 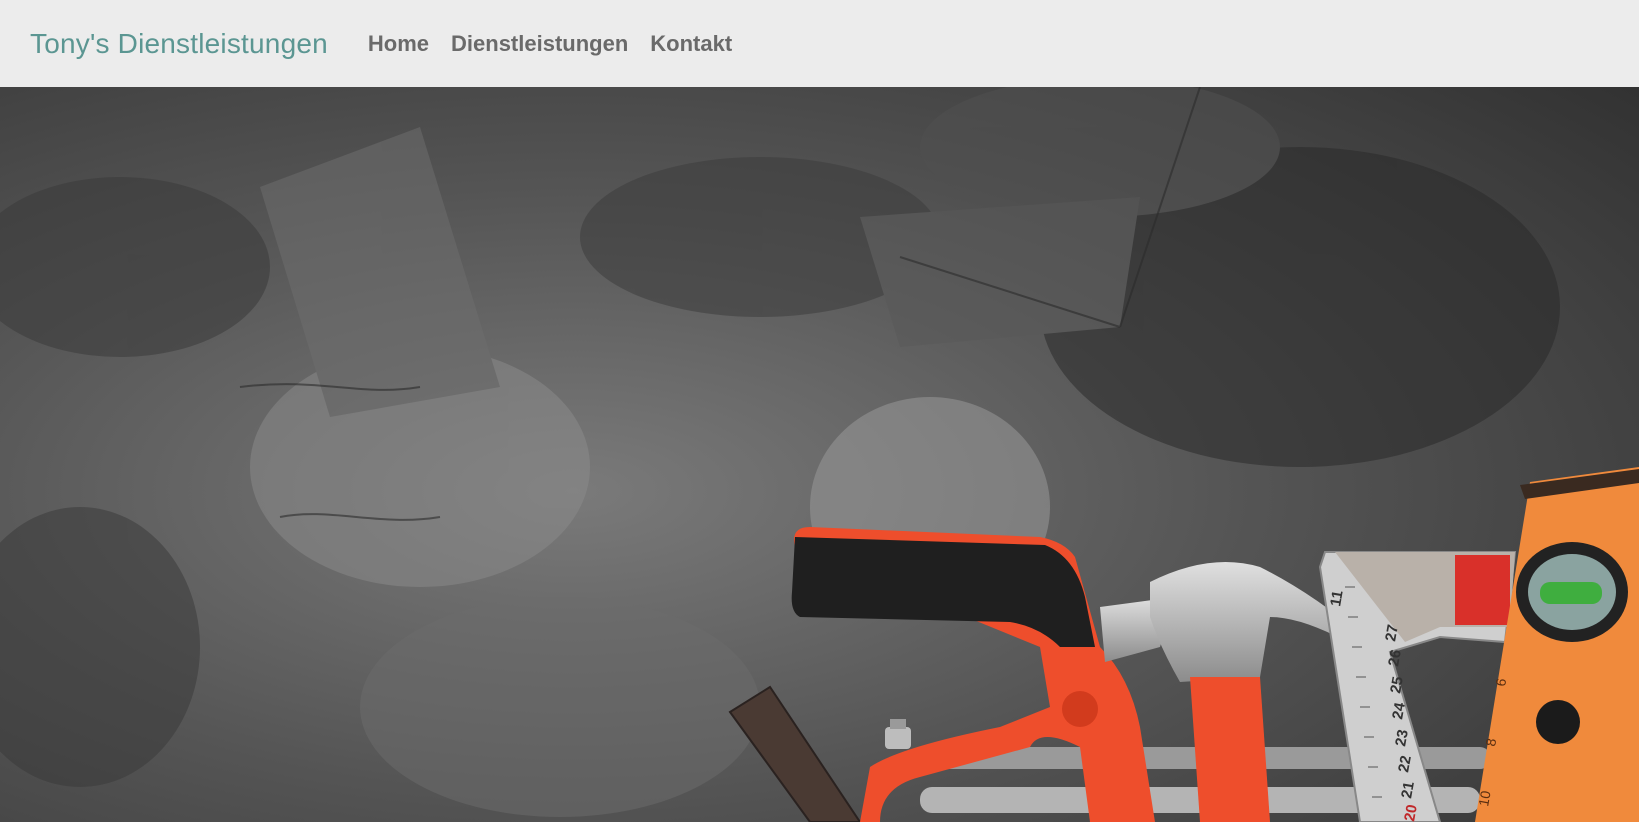 What do you see at coordinates (1336, 598) in the screenshot?
I see `svg-text: 11` at bounding box center [1336, 598].